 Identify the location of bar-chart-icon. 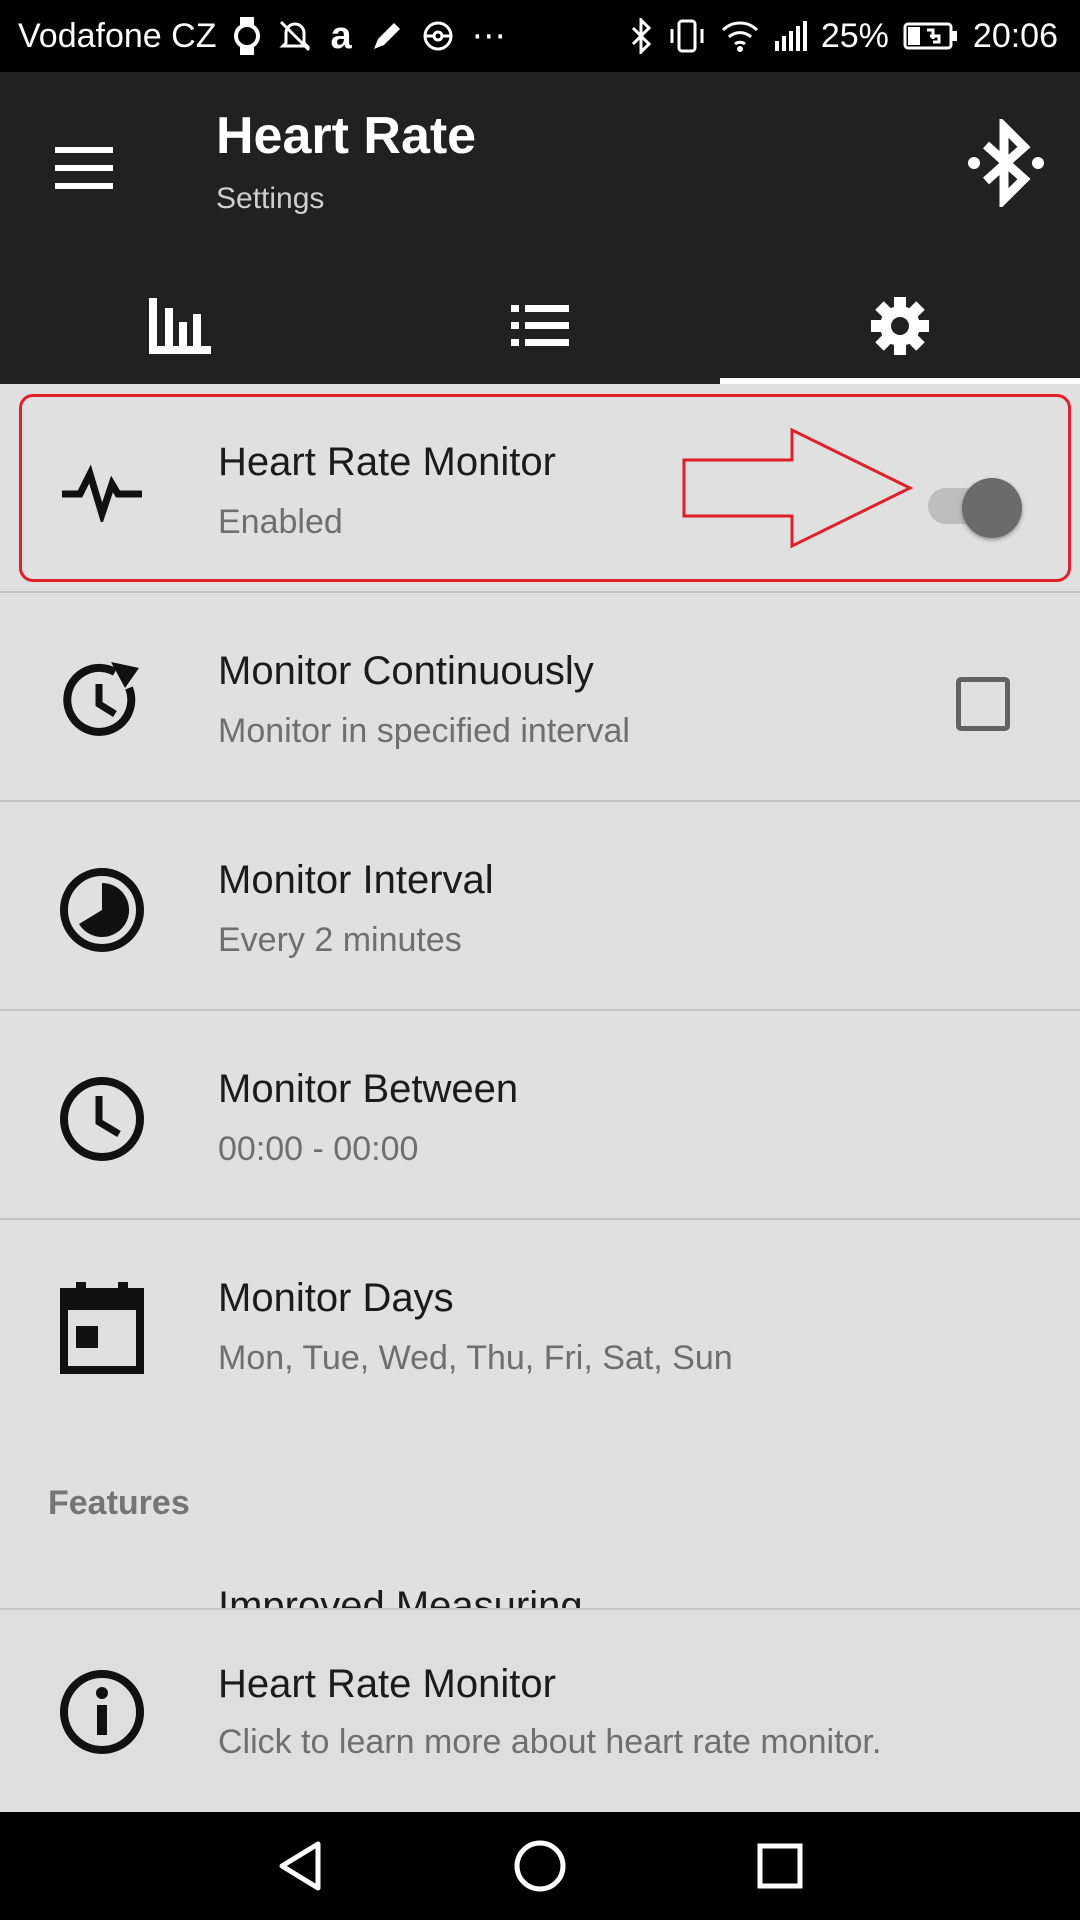
(180, 326).